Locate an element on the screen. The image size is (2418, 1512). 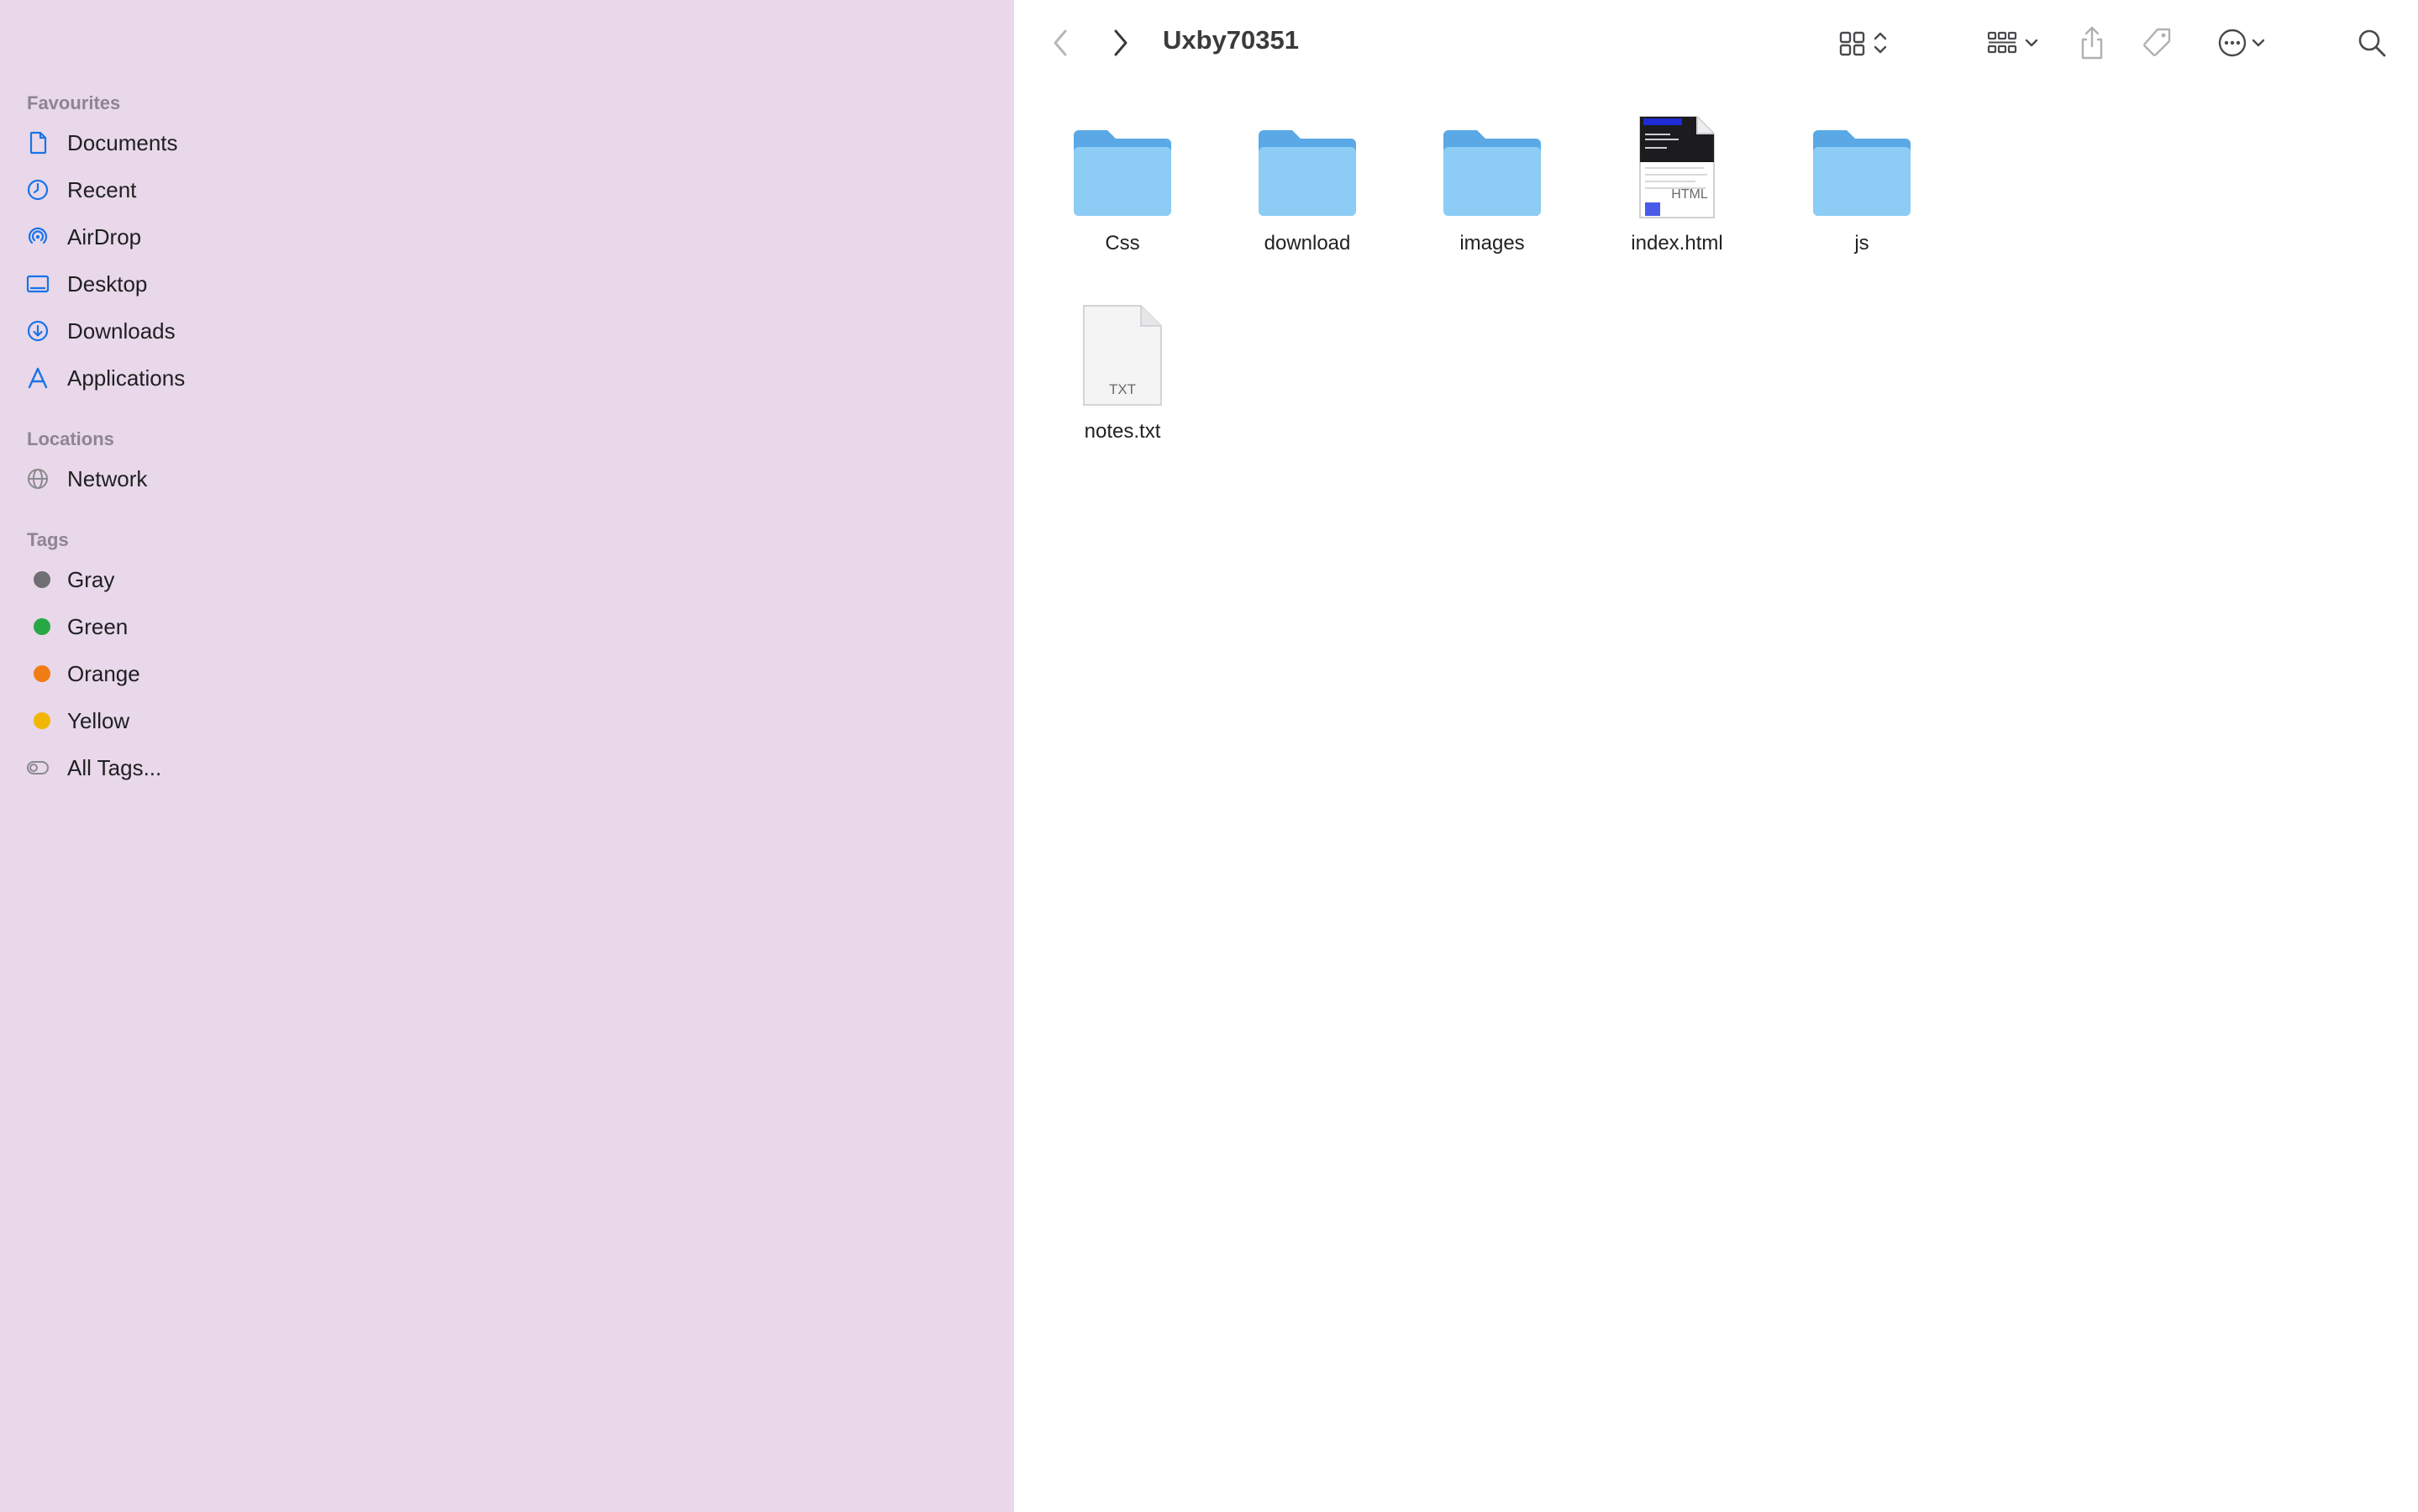
file-item-css: Css is located at coordinates (1122, 184).